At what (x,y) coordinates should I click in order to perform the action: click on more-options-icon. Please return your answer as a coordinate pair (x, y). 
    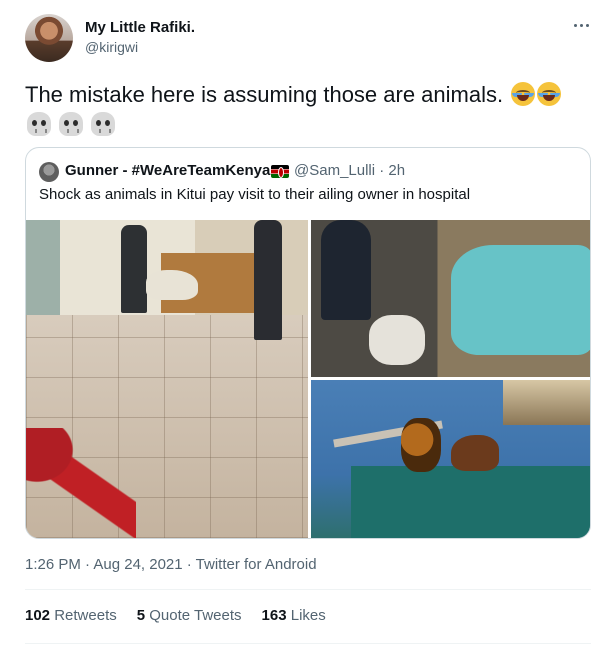
    Looking at the image, I should click on (581, 25).